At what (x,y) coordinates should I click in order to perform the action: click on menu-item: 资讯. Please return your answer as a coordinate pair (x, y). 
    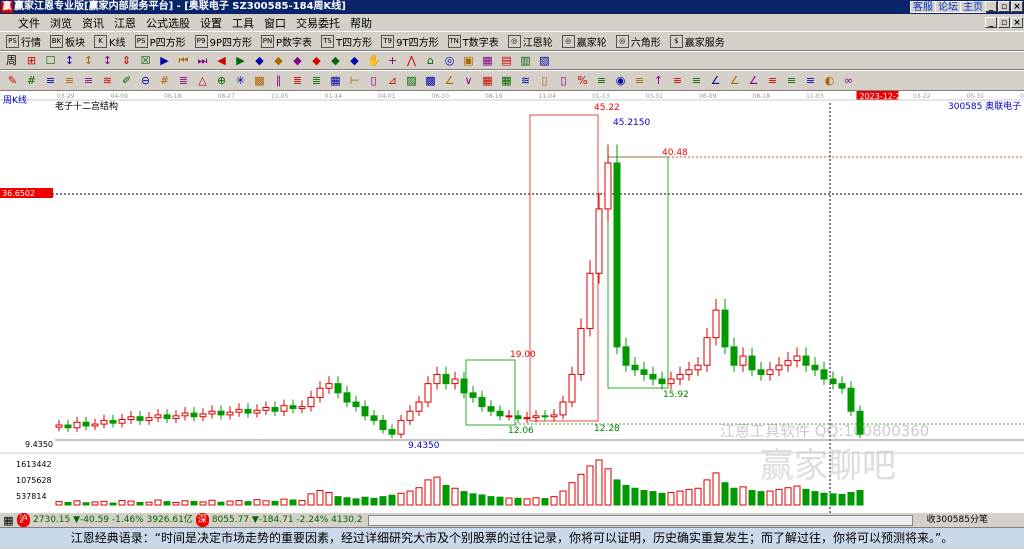
    Looking at the image, I should click on (93, 23).